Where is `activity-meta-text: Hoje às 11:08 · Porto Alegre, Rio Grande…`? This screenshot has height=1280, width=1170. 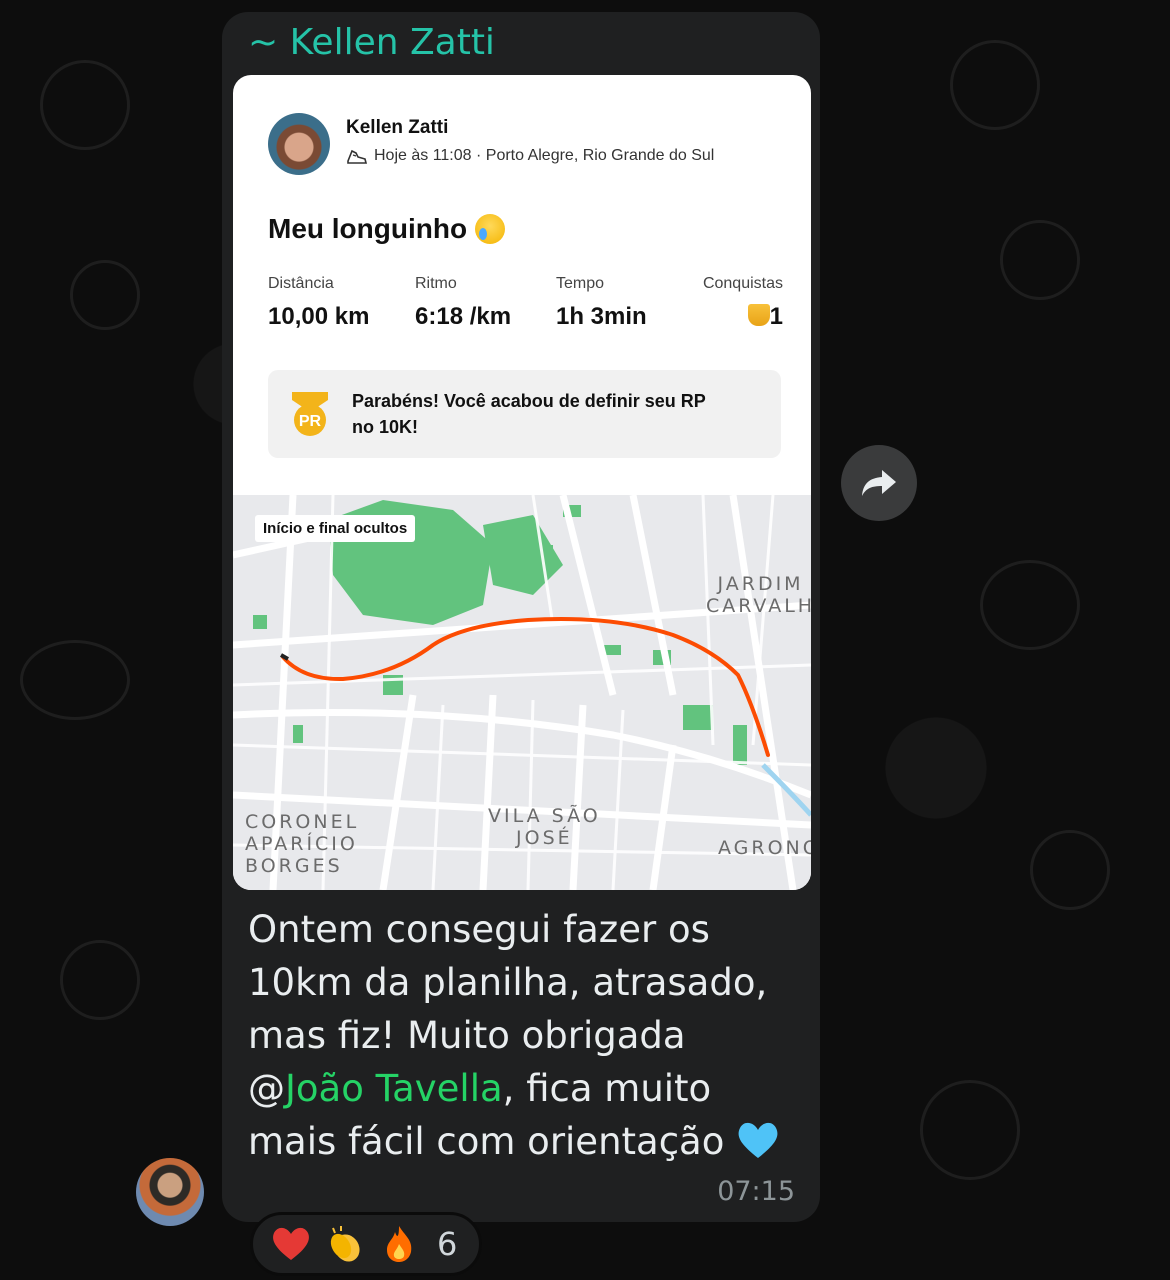 activity-meta-text: Hoje às 11:08 · Porto Alegre, Rio Grande… is located at coordinates (544, 155).